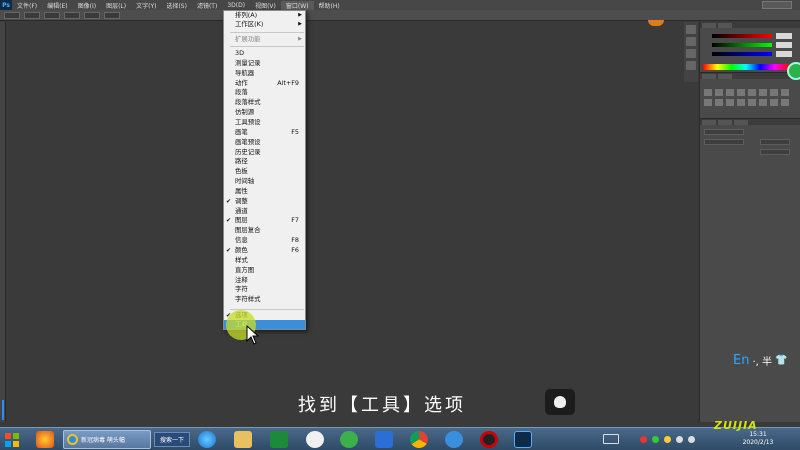  I want to click on menu-item-panel: 路径, so click(264, 161).